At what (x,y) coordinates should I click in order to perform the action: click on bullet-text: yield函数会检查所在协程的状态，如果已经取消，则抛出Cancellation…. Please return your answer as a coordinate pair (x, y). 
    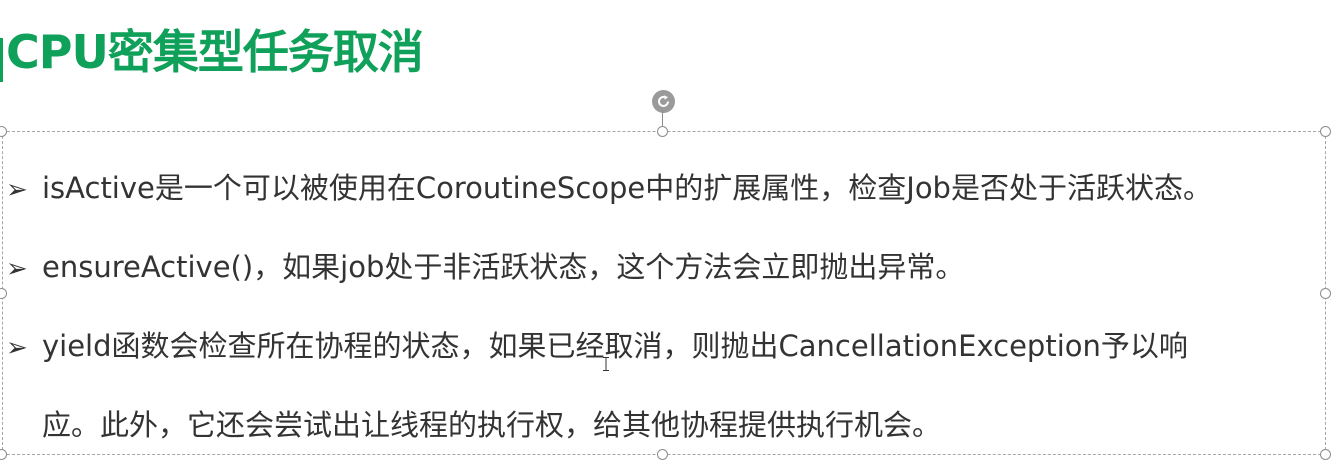
    Looking at the image, I should click on (615, 346).